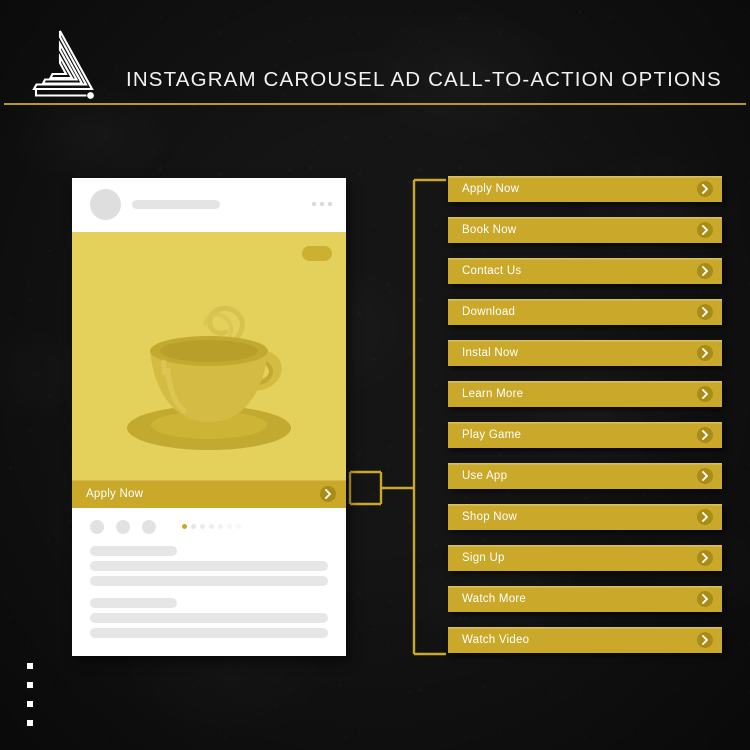 Image resolution: width=750 pixels, height=750 pixels. I want to click on username-placeholder, so click(176, 204).